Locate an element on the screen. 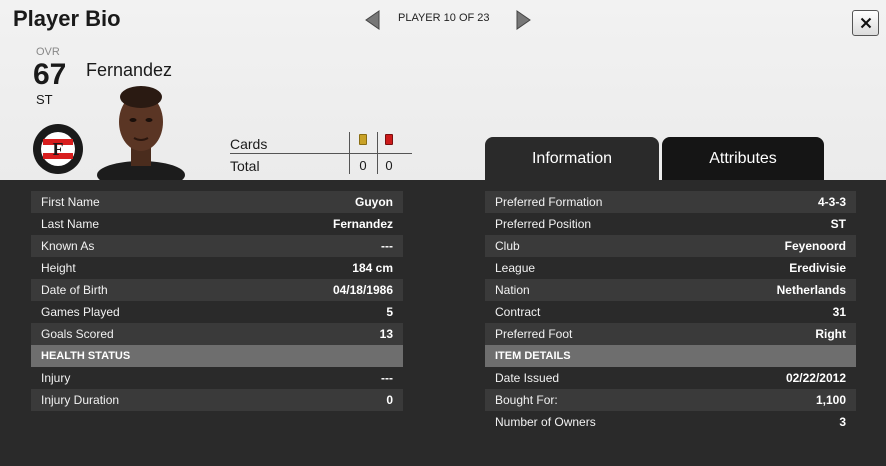 Image resolution: width=886 pixels, height=466 pixels. table-row: Injury Duration 0 is located at coordinates (217, 400).